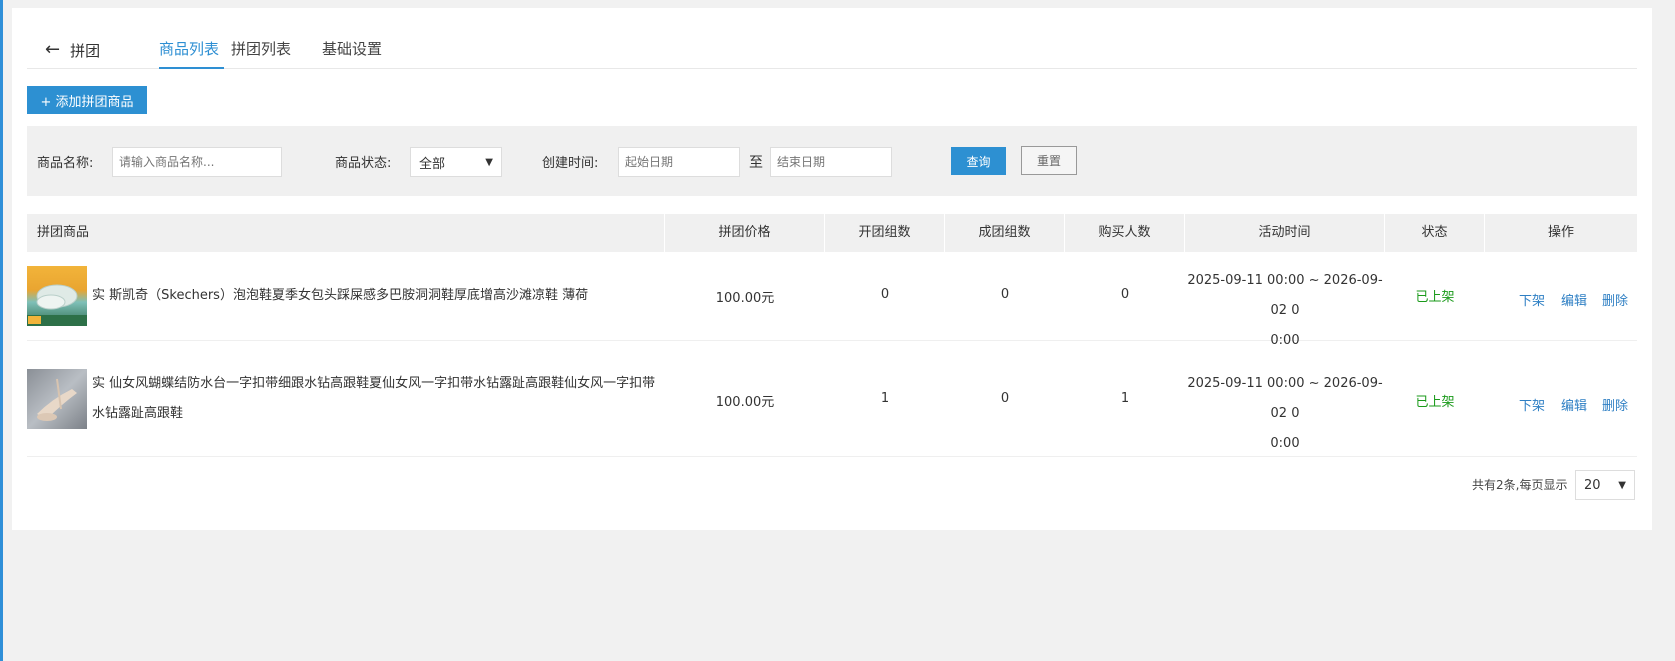 The width and height of the screenshot is (1675, 661). I want to click on product-name-line2: 水钻露趾高跟鞋, so click(138, 413).